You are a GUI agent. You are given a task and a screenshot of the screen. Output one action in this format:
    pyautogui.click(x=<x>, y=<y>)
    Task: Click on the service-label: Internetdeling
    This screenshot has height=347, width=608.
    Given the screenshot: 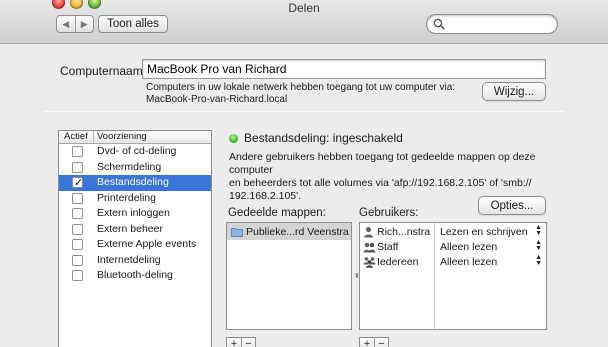 What is the action you would take?
    pyautogui.click(x=129, y=259)
    